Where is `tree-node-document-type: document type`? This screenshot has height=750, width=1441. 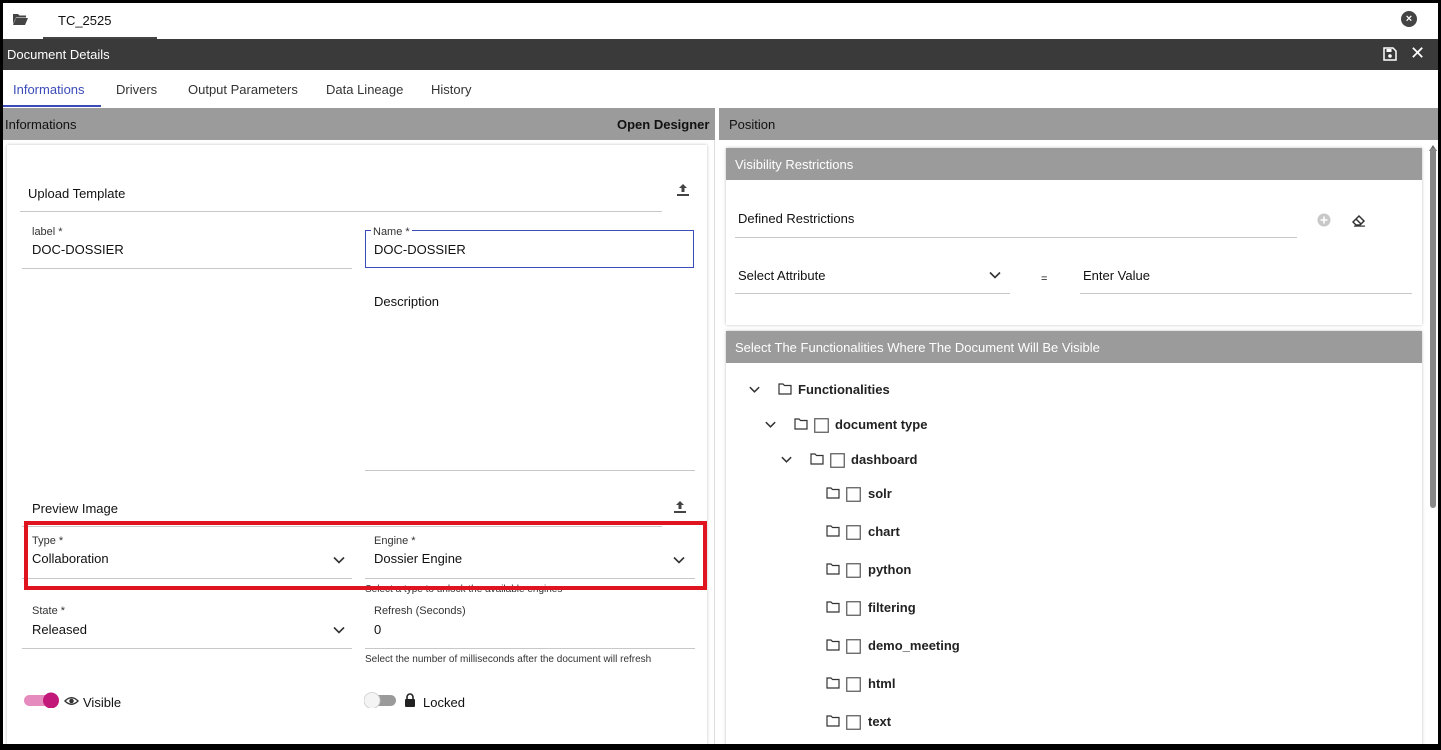 tree-node-document-type: document type is located at coordinates (912, 425).